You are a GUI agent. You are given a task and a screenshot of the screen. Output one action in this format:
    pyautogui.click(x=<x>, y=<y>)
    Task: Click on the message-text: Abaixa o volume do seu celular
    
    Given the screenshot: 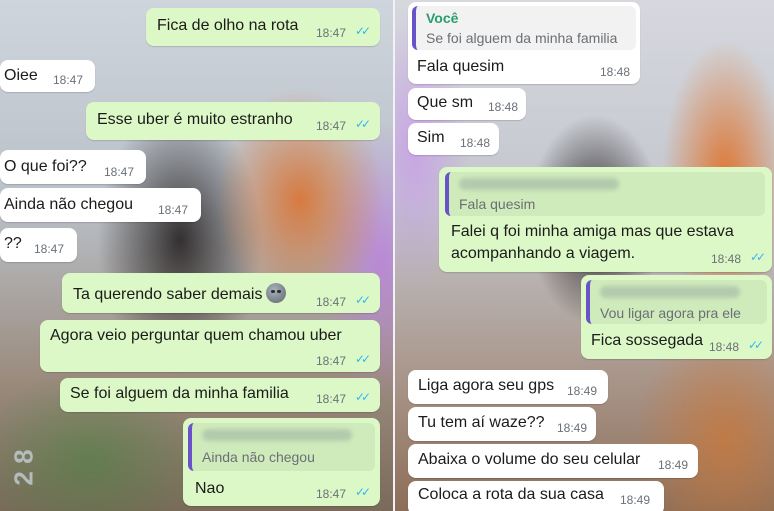 What is the action you would take?
    pyautogui.click(x=529, y=459)
    